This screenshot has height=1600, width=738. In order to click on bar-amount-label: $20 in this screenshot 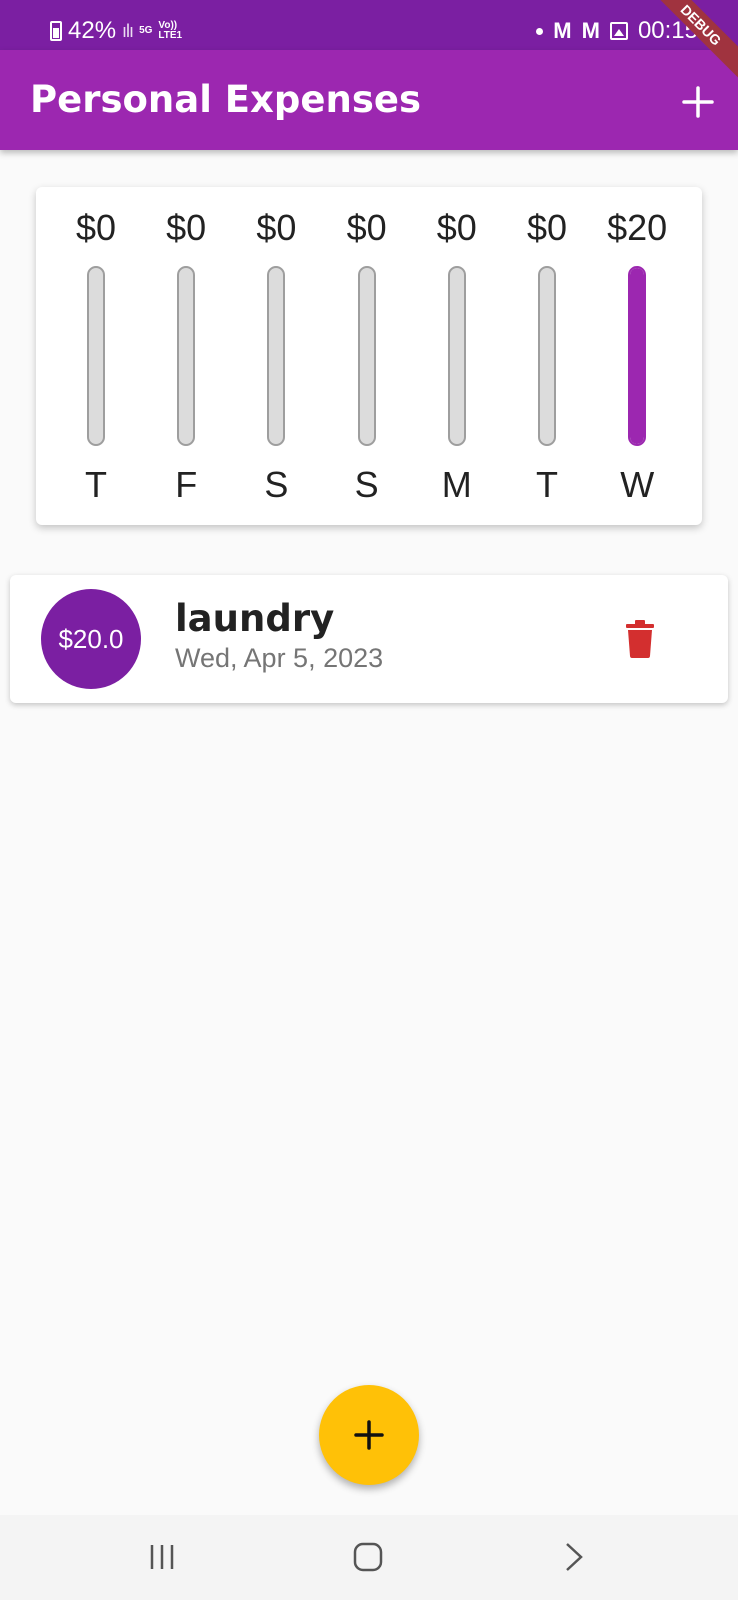, I will do `click(637, 227)`.